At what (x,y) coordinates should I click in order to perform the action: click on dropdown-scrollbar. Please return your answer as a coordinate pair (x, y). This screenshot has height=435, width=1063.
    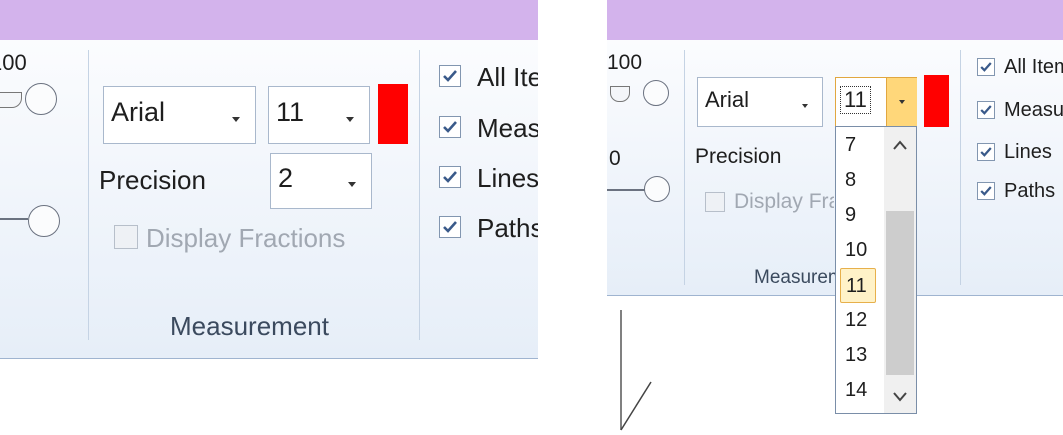
    Looking at the image, I should click on (900, 270).